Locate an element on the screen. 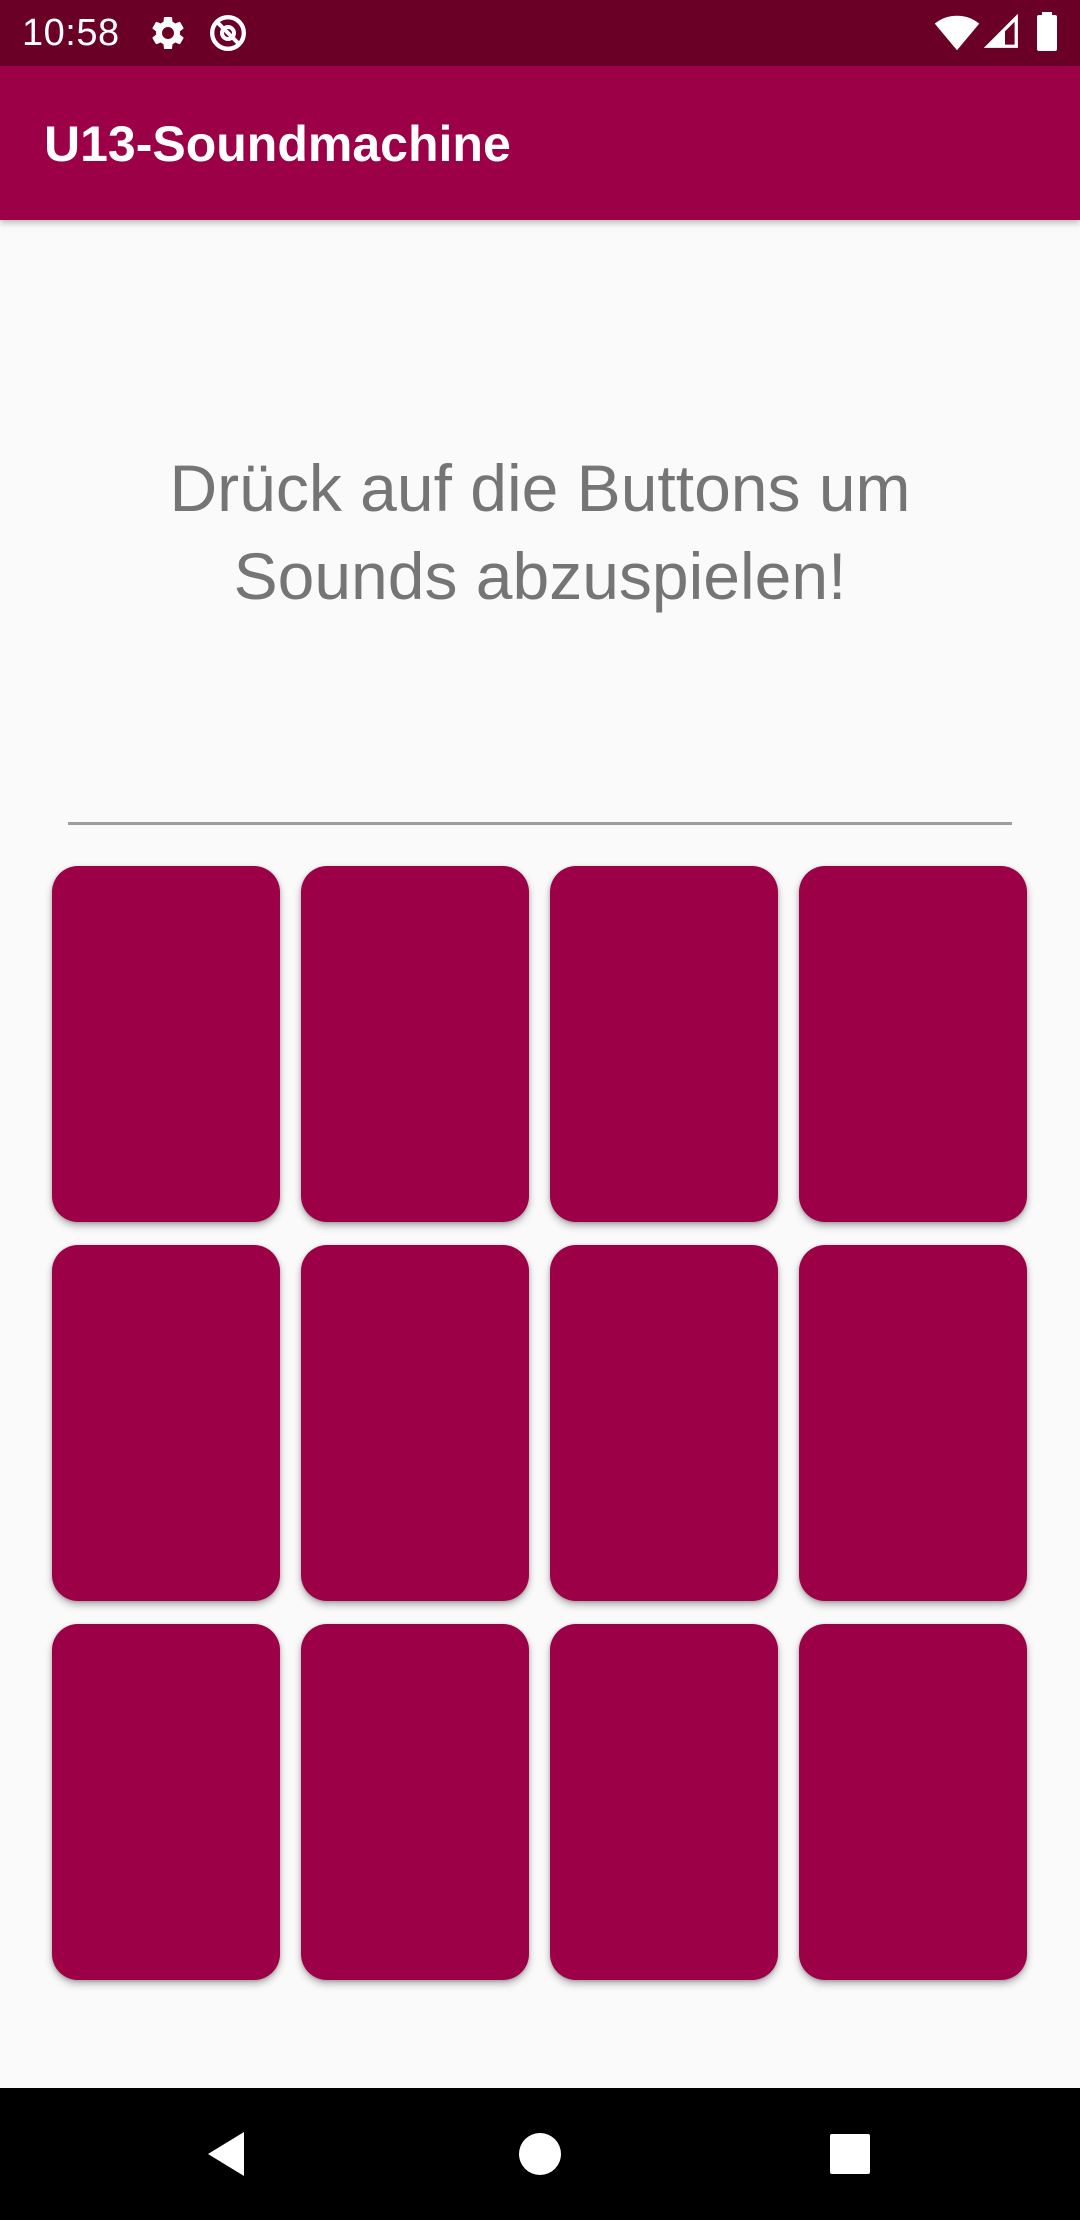 The image size is (1080, 2220). home-icon is located at coordinates (540, 2154).